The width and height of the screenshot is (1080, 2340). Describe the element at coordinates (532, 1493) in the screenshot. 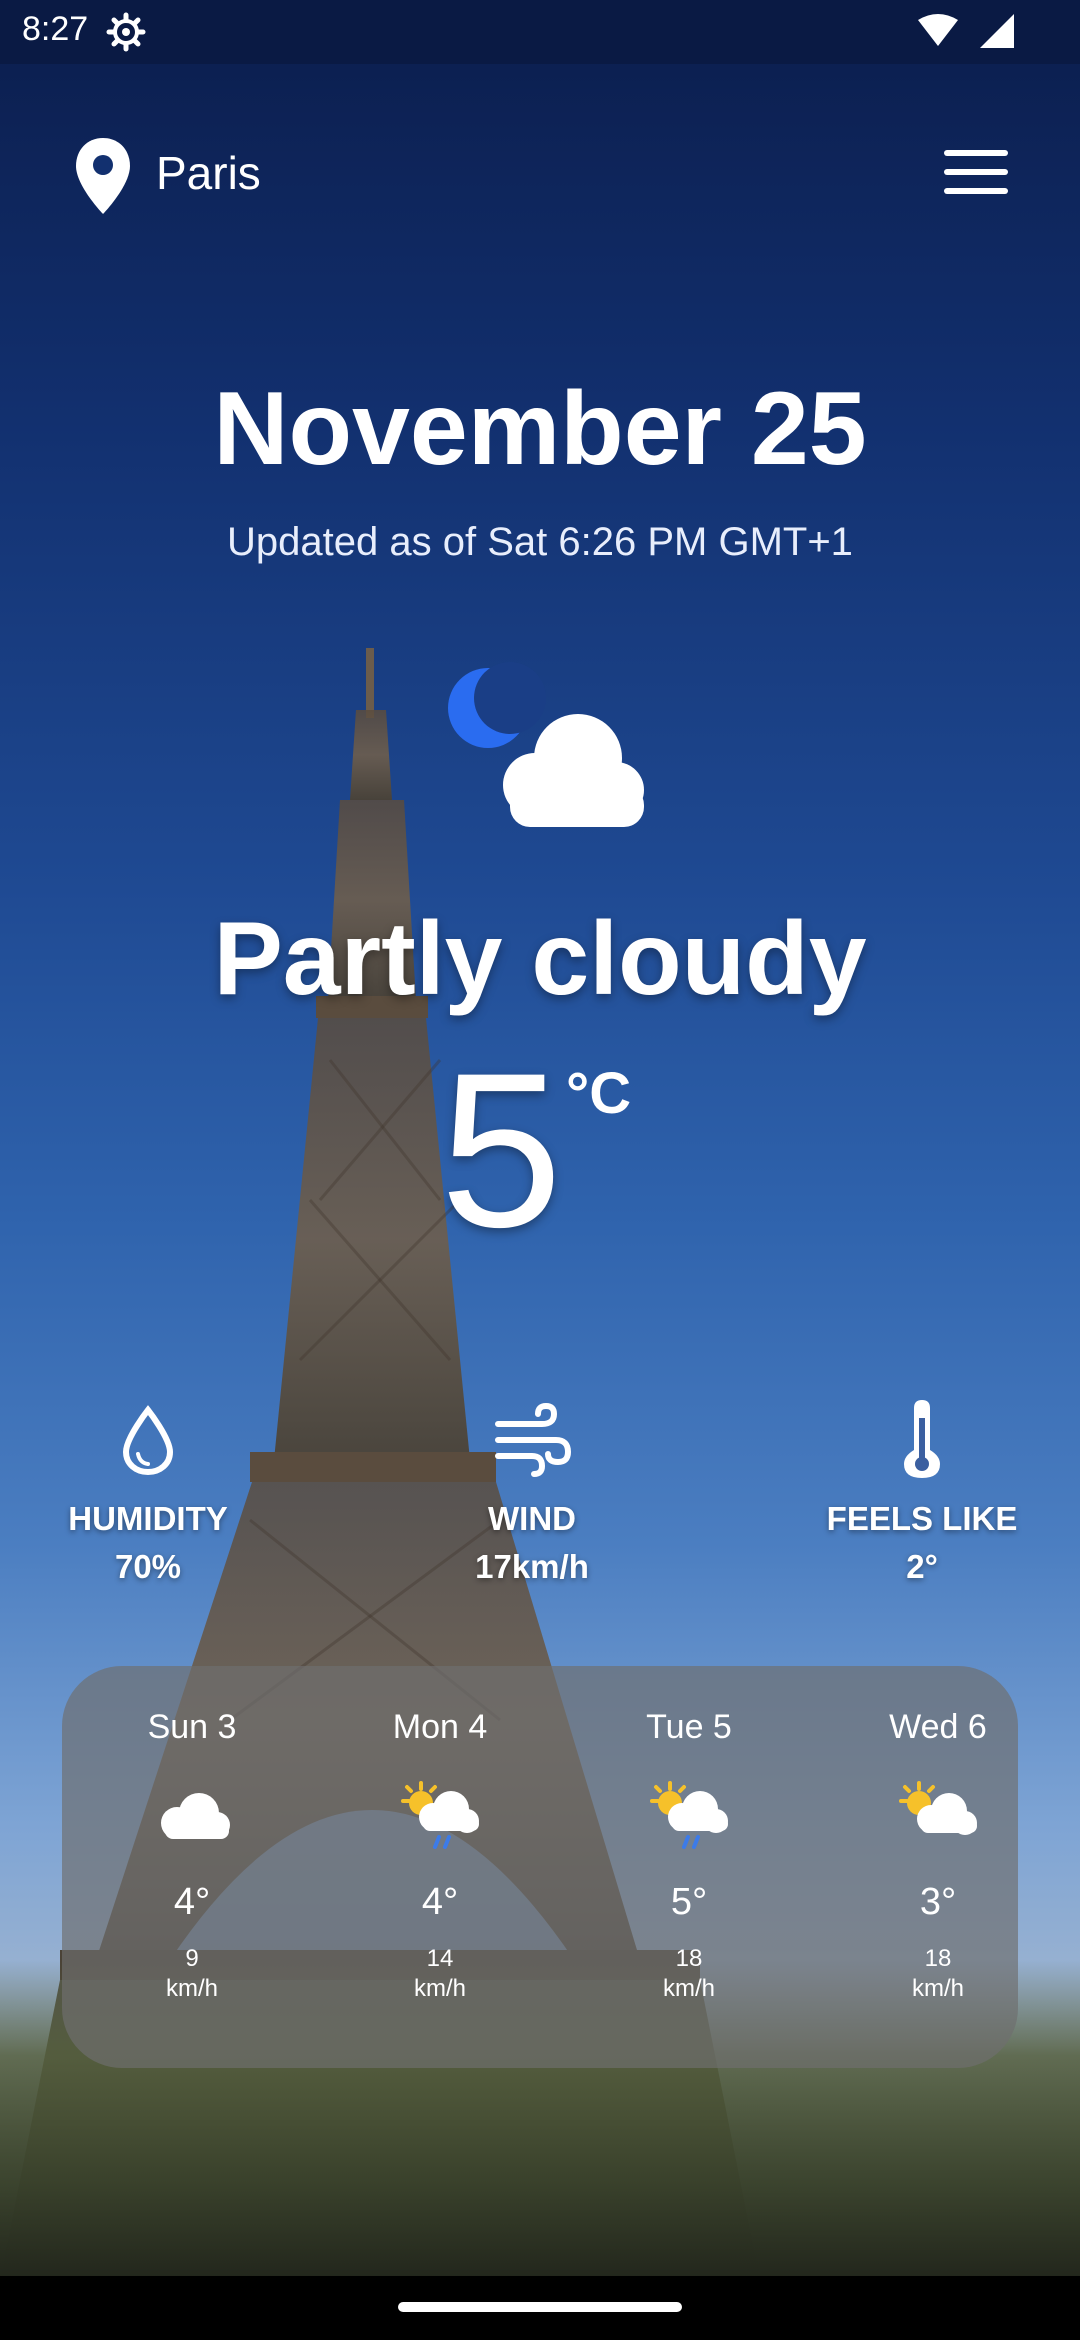

I see `wind-stat: WIND 17km/h` at that location.